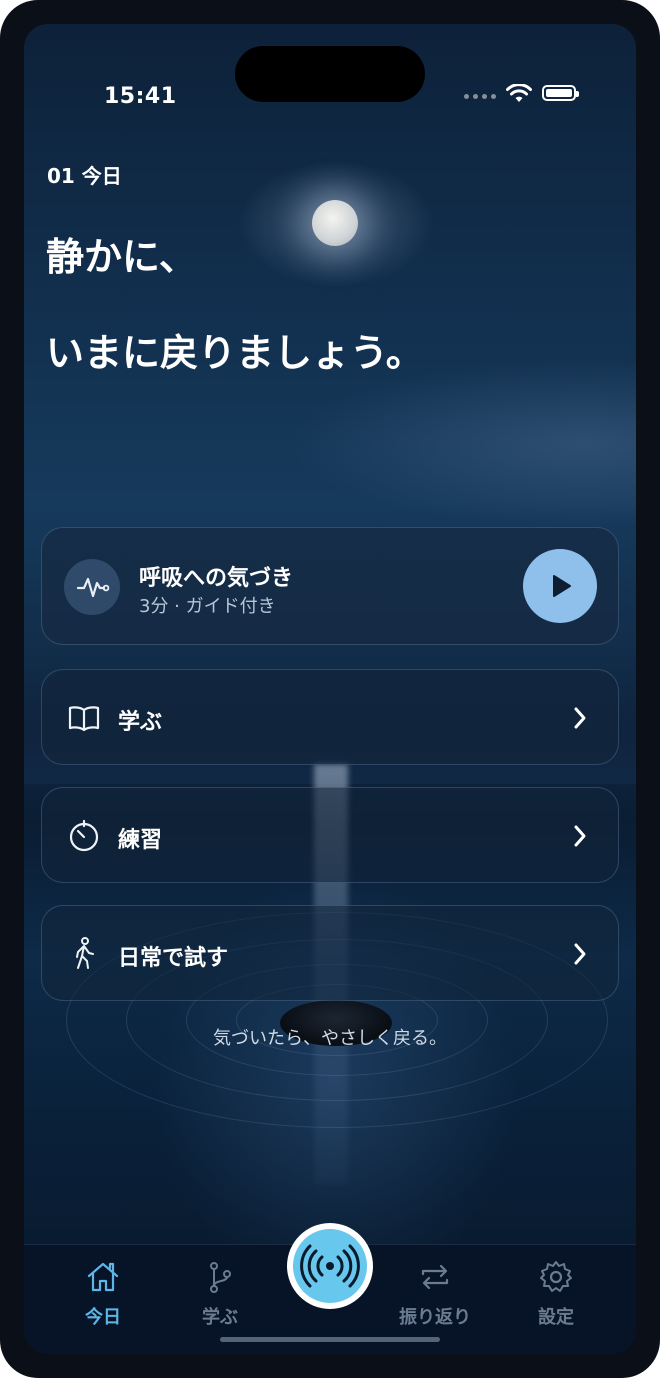 The image size is (660, 1378). Describe the element at coordinates (85, 953) in the screenshot. I see `walking-person-icon` at that location.